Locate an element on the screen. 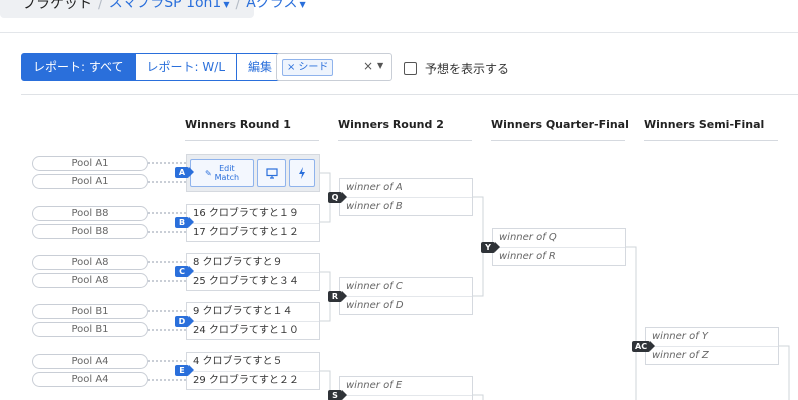  player-slot: winner of Q is located at coordinates (559, 238).